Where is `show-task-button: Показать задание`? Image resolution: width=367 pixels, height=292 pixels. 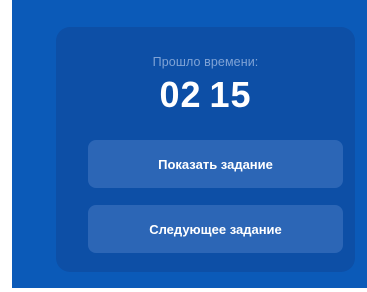
show-task-button: Показать задание is located at coordinates (215, 164).